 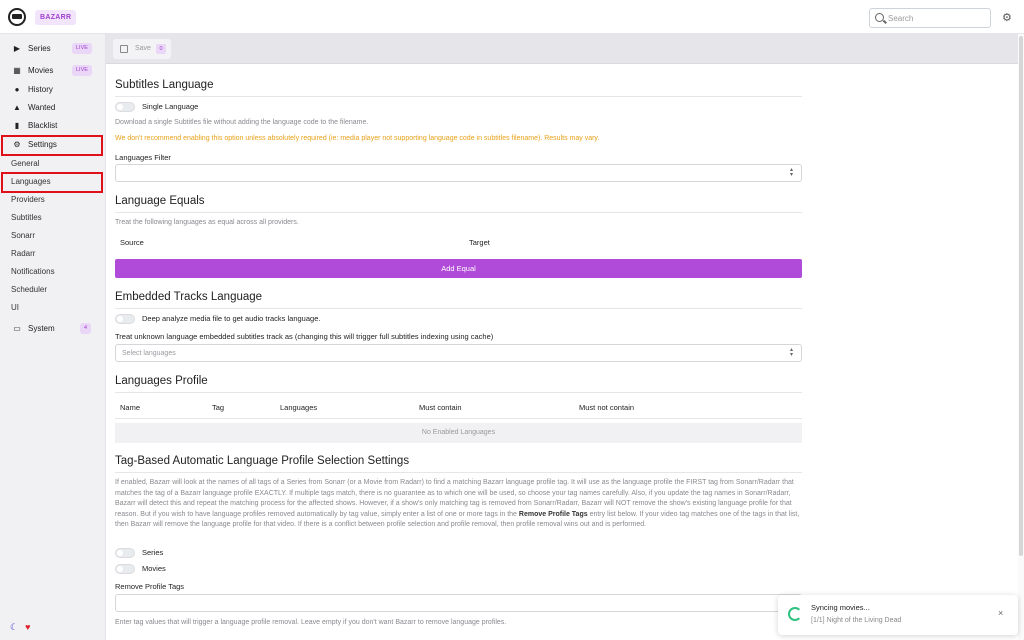 What do you see at coordinates (17, 125) in the screenshot?
I see `file-icon: ▮` at bounding box center [17, 125].